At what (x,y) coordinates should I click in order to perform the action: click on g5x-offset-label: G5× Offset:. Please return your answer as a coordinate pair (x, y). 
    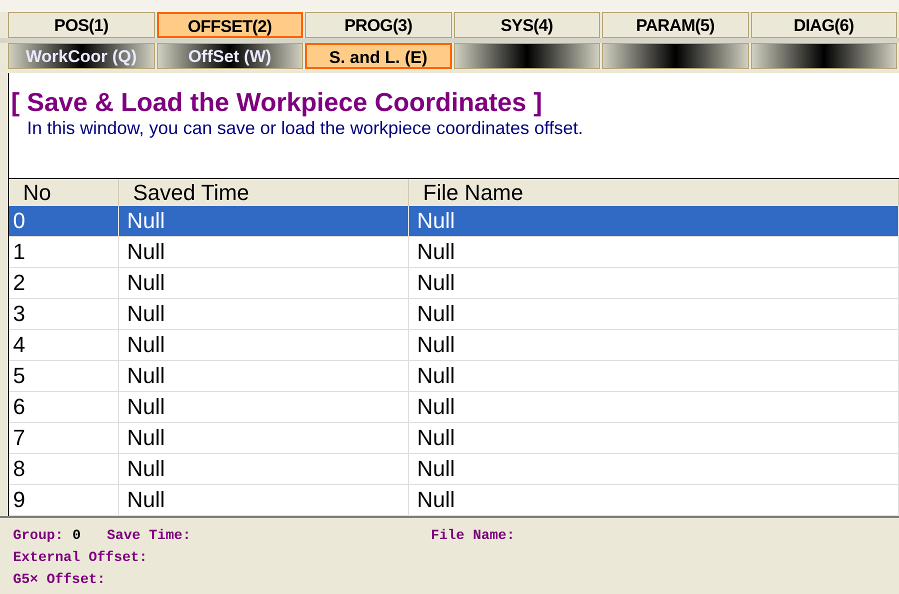
    Looking at the image, I should click on (59, 580).